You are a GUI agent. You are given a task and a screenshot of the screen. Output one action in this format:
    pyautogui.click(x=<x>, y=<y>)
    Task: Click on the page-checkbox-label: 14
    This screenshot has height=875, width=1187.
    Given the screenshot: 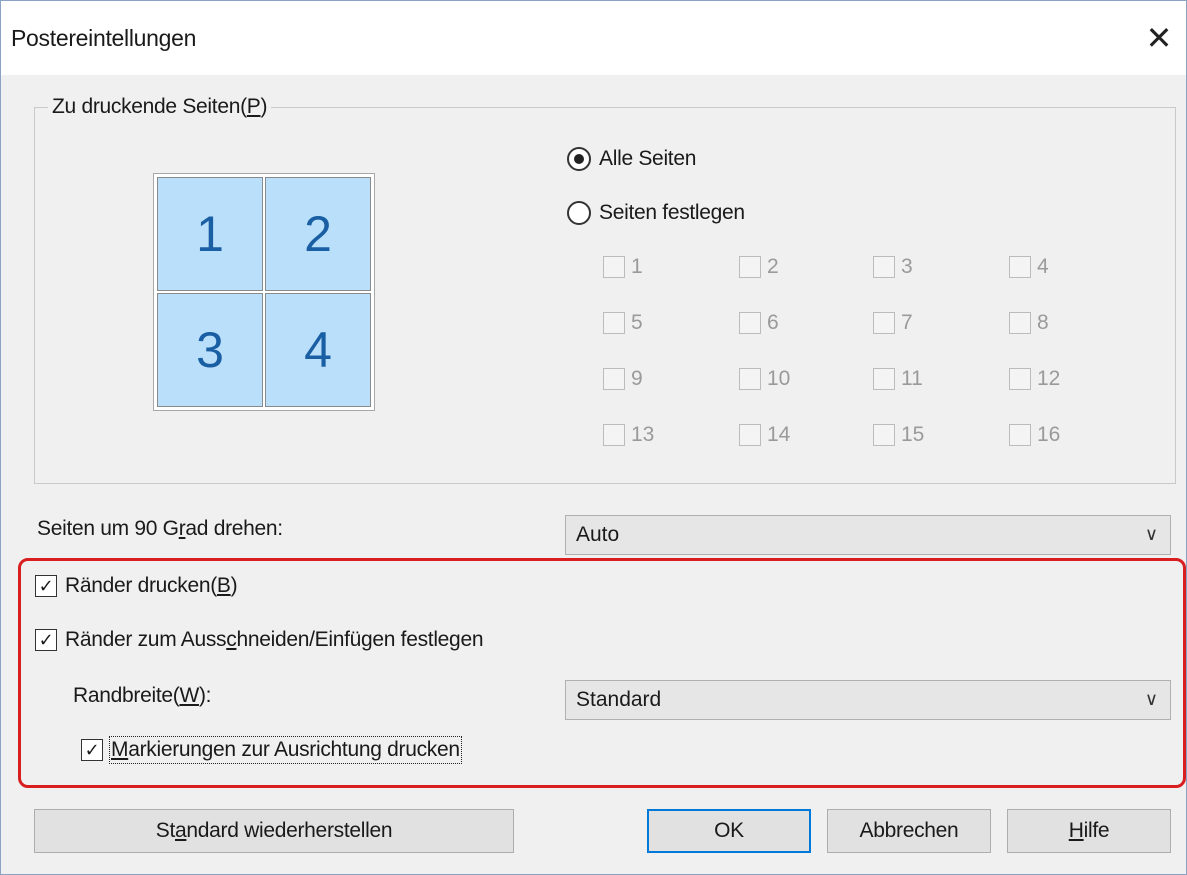 What is the action you would take?
    pyautogui.click(x=779, y=434)
    